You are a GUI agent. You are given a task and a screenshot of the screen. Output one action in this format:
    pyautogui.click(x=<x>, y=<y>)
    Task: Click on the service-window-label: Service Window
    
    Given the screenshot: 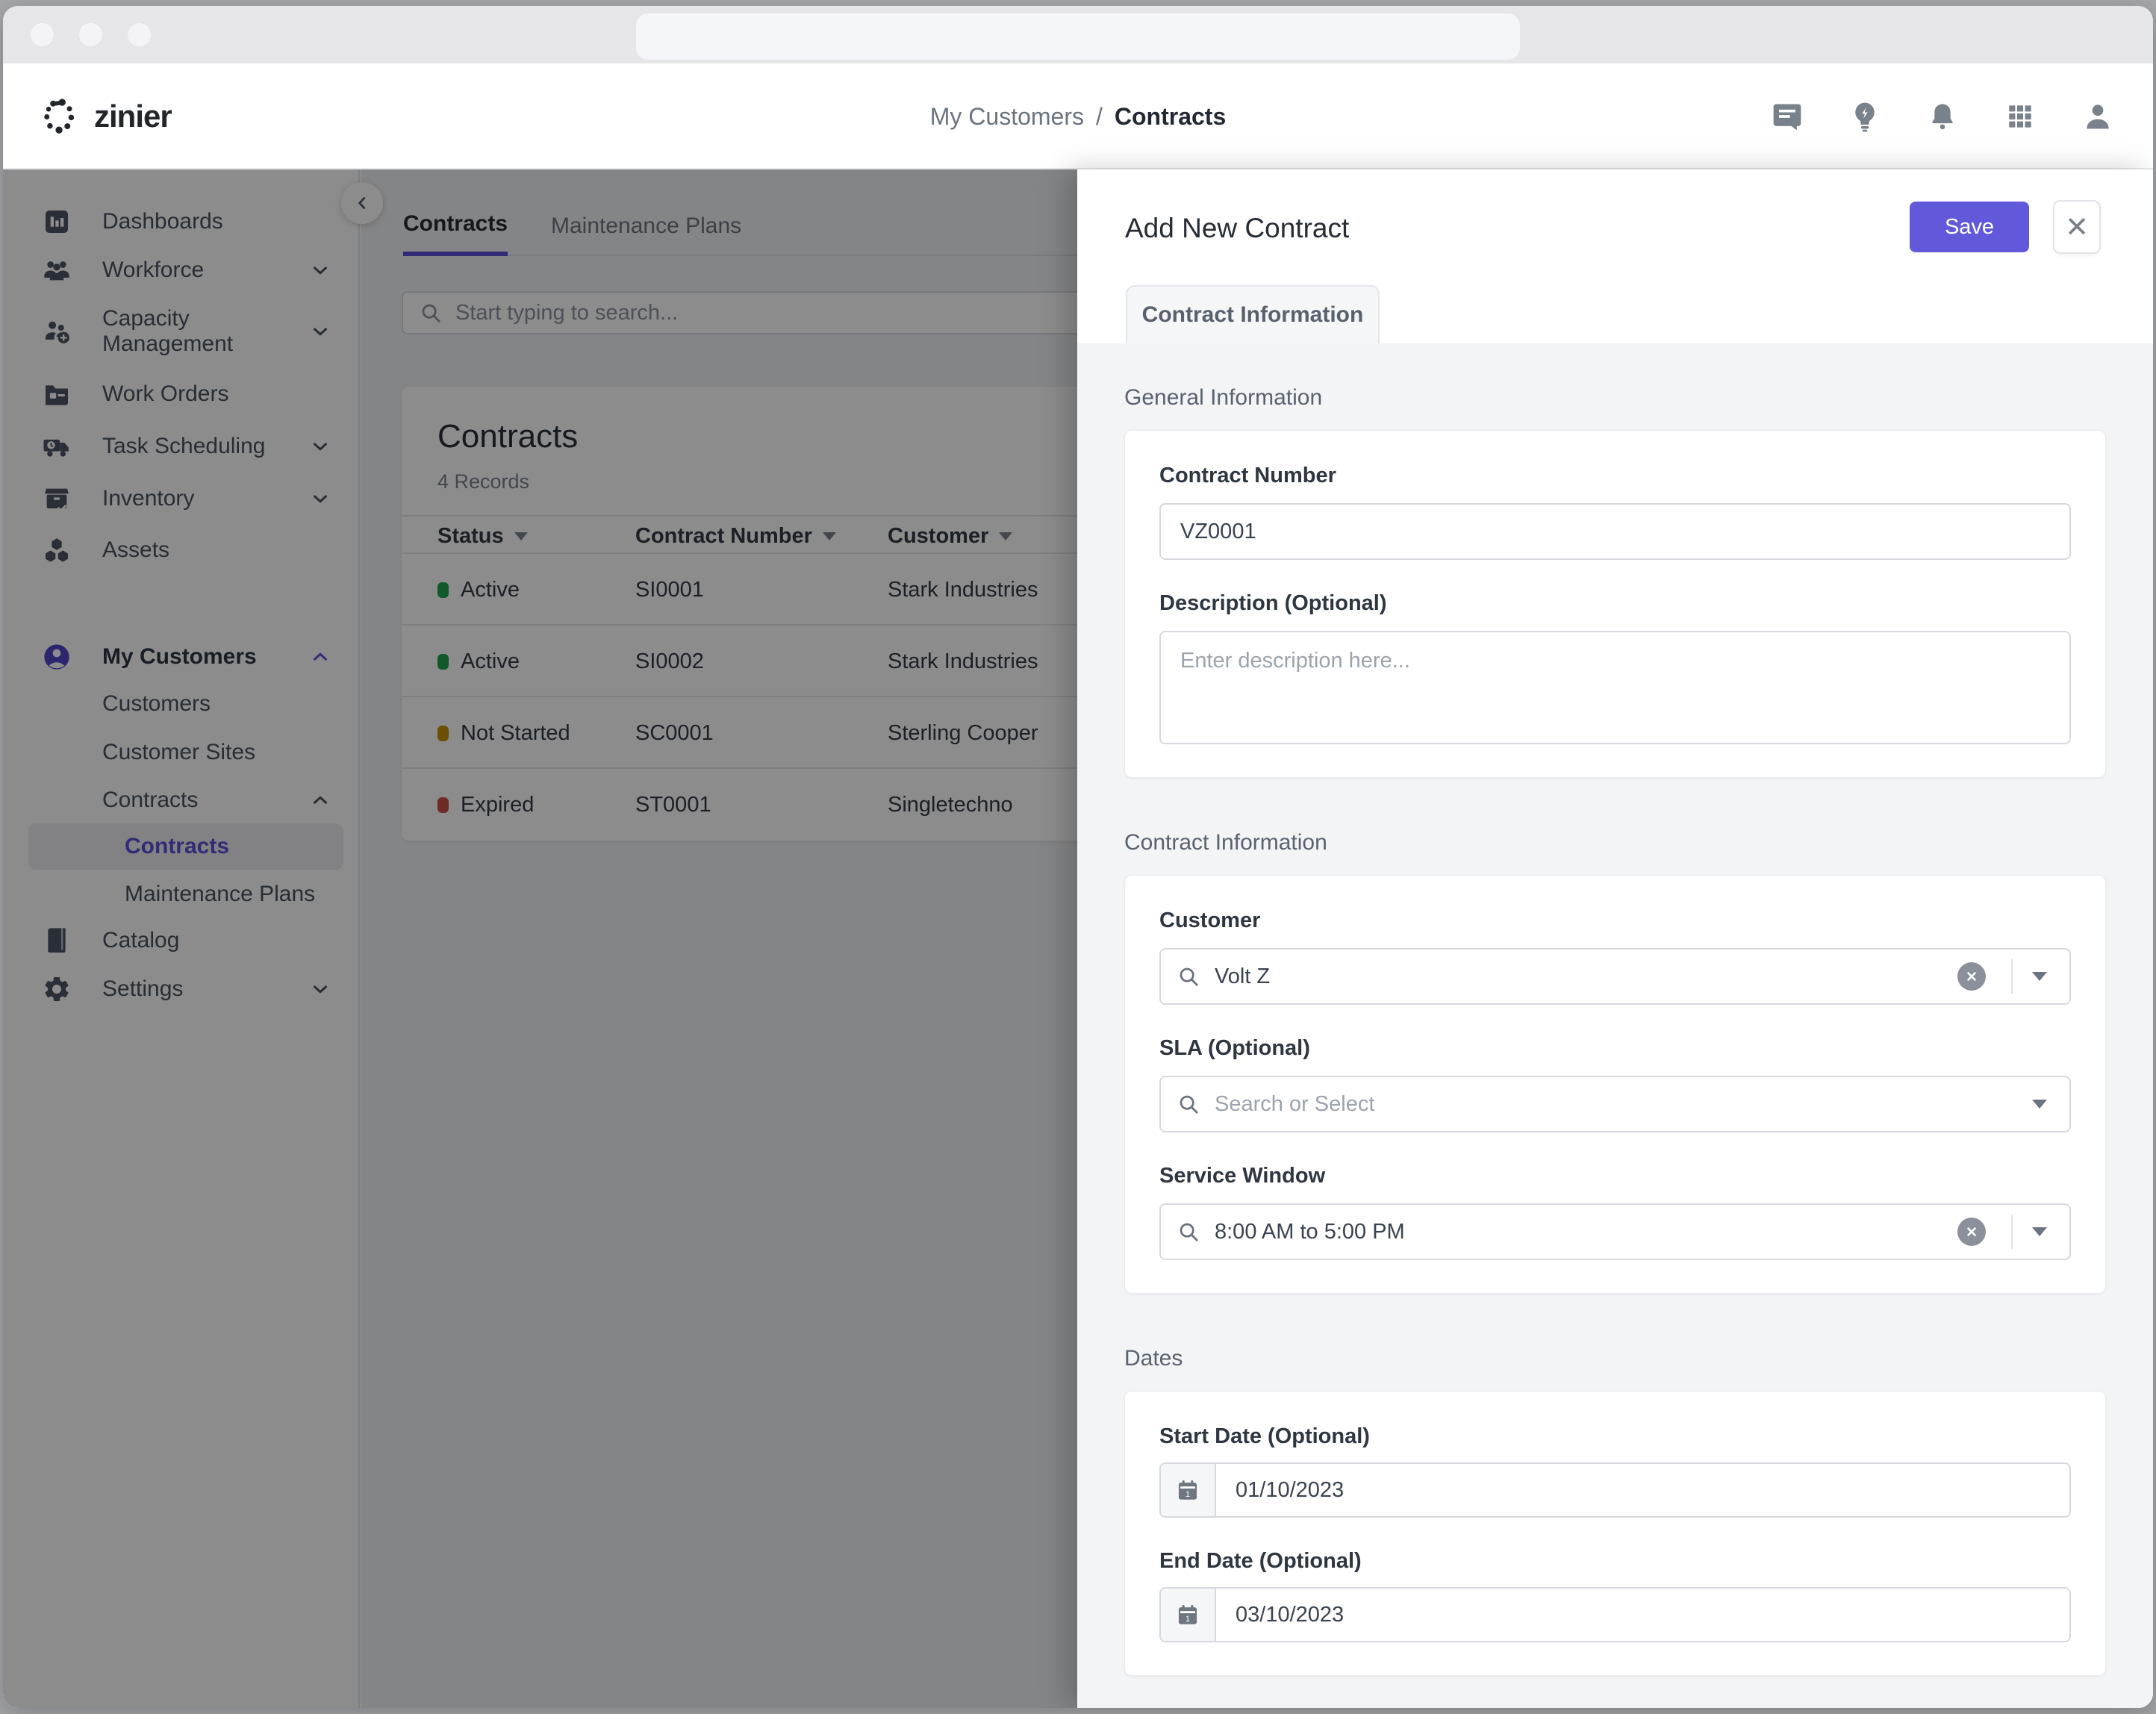 What is the action you would take?
    pyautogui.click(x=1242, y=1176)
    